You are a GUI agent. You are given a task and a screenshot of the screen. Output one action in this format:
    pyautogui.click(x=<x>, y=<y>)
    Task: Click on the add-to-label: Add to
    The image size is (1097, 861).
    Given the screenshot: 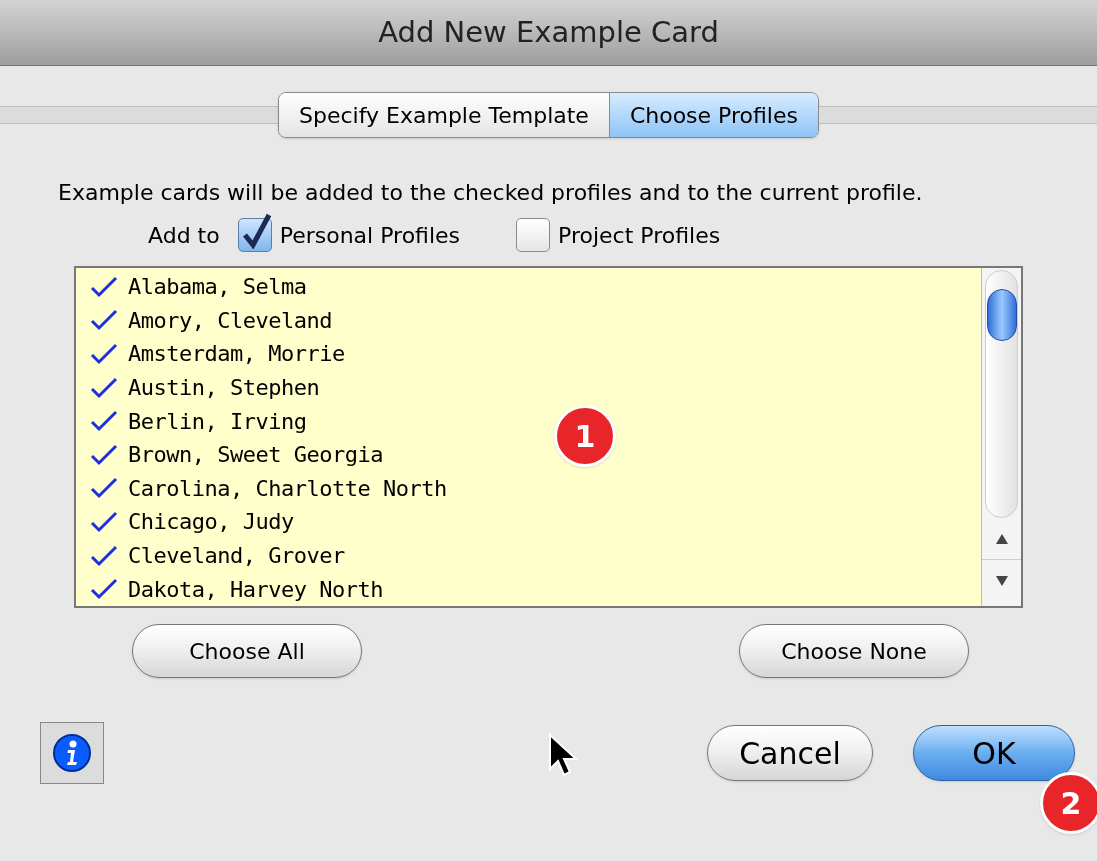 What is the action you would take?
    pyautogui.click(x=184, y=235)
    